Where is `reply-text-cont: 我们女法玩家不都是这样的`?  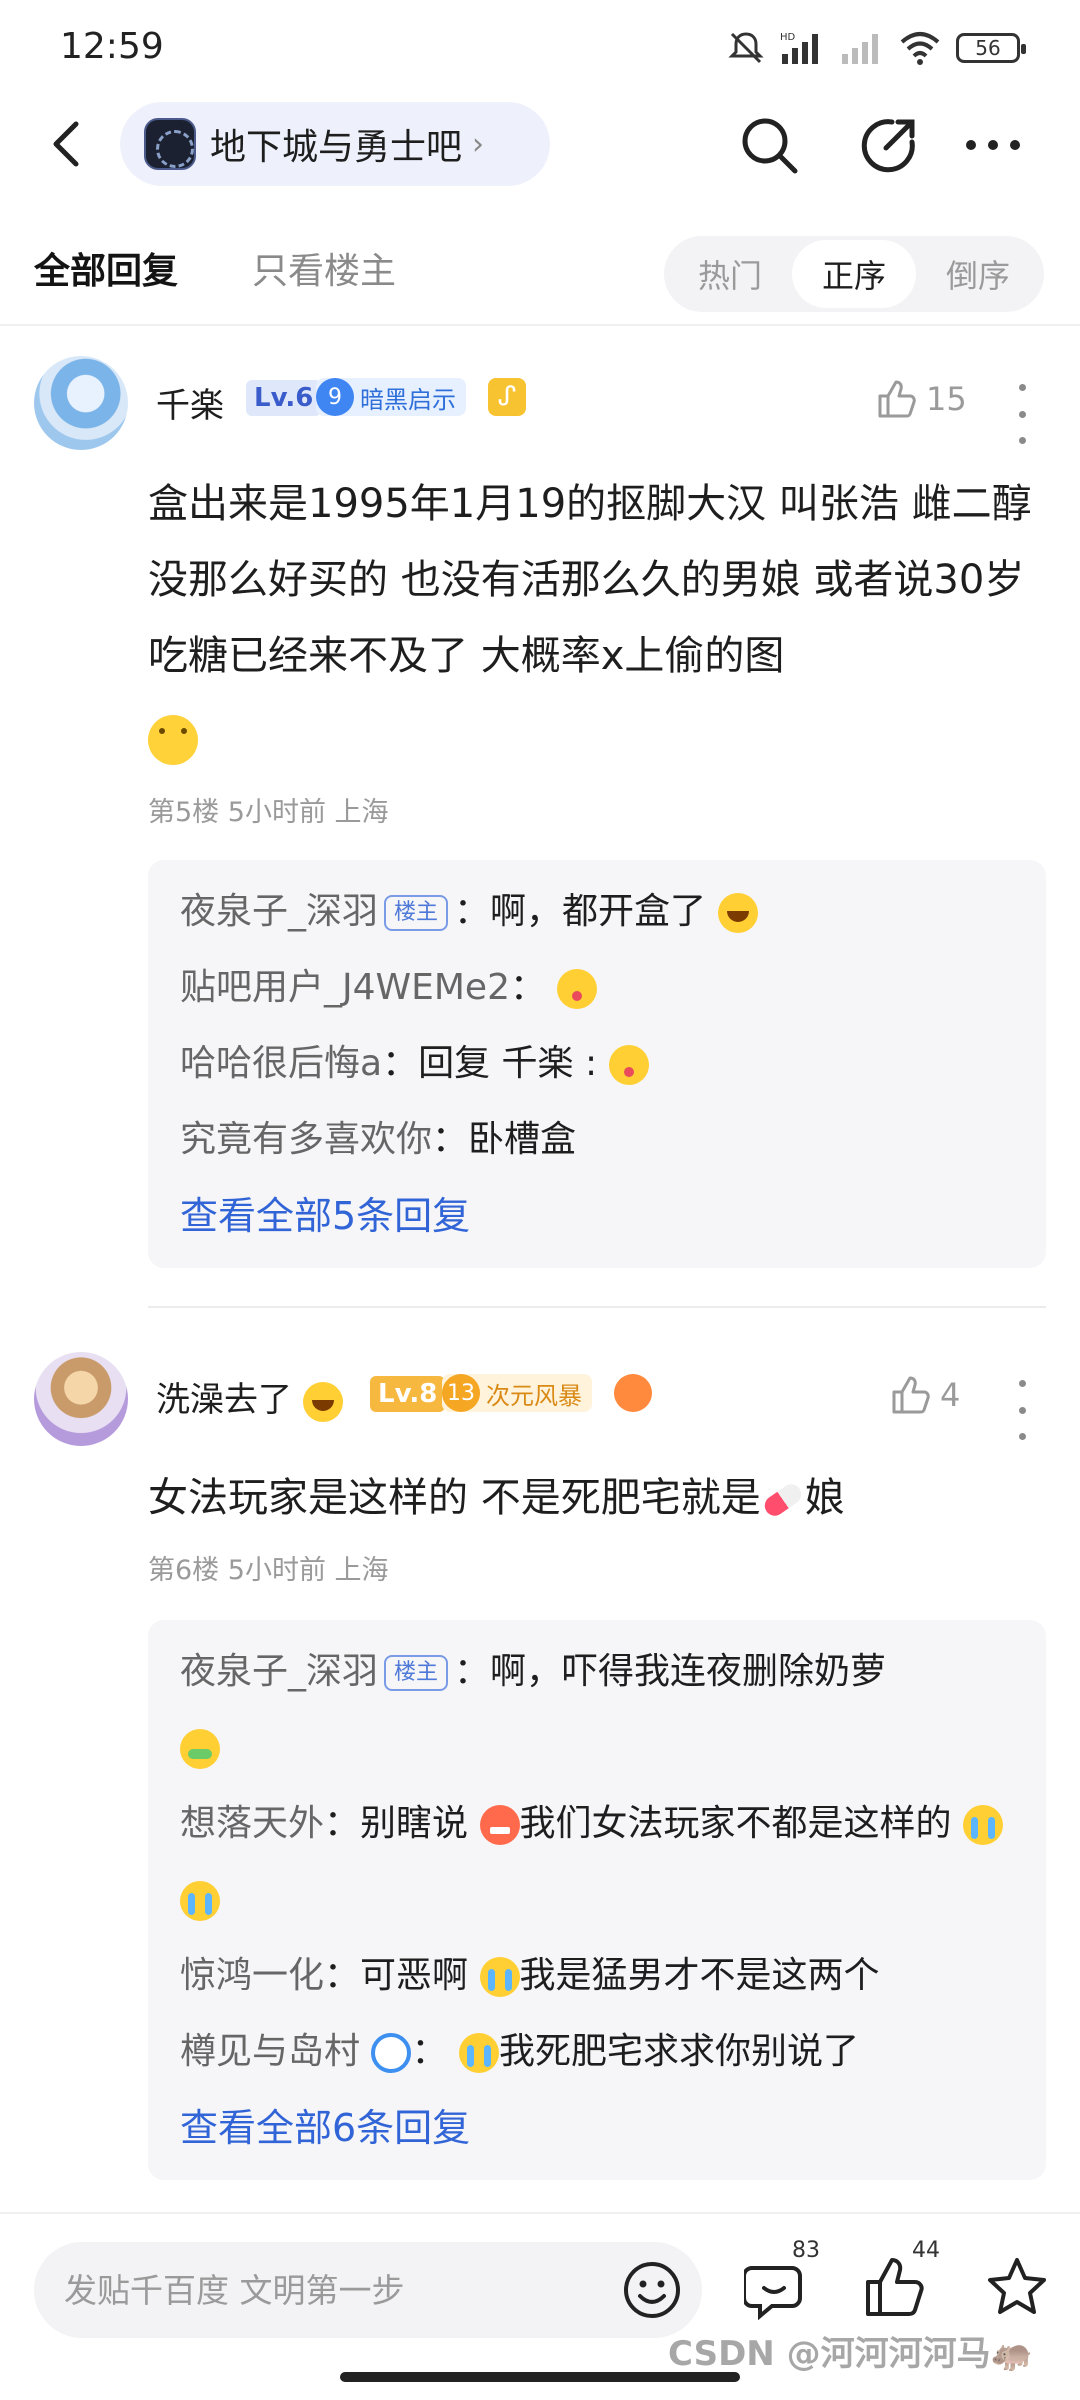 reply-text-cont: 我们女法玩家不都是这样的 is located at coordinates (735, 1823).